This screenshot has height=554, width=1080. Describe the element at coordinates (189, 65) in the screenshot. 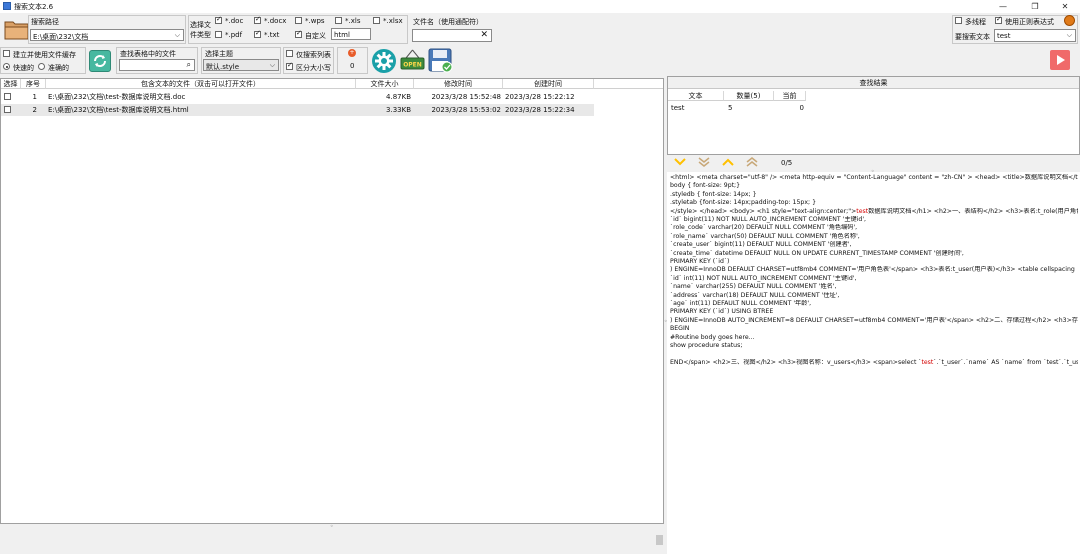

I see `search-icon: ⌕` at that location.